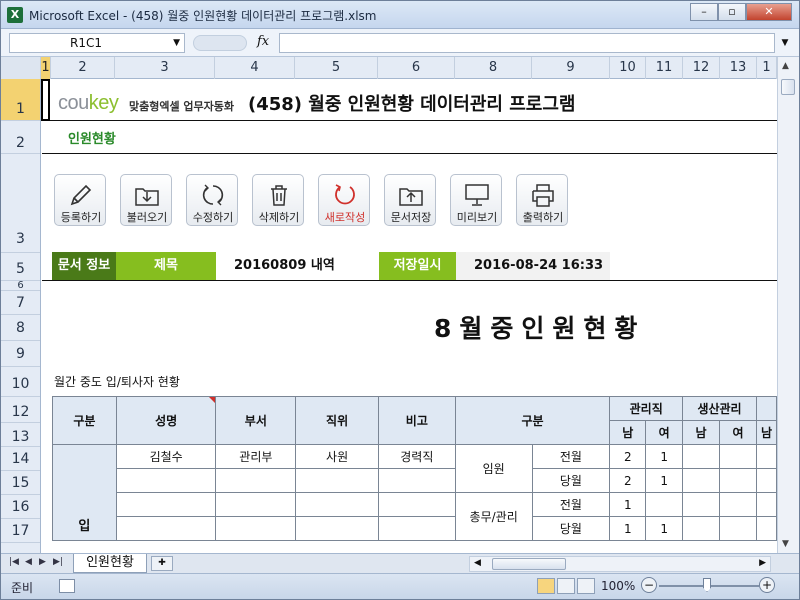  I want to click on preview-button: 미리보기, so click(476, 200).